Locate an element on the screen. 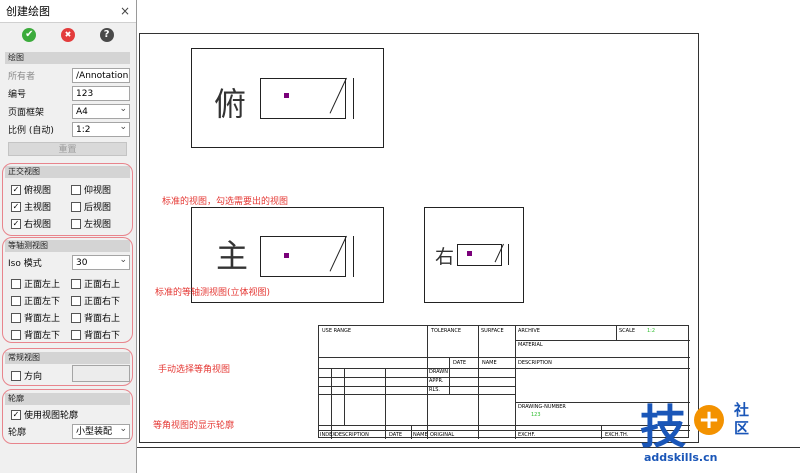 The height and width of the screenshot is (473, 800). reset-button: 重置 is located at coordinates (67, 149).